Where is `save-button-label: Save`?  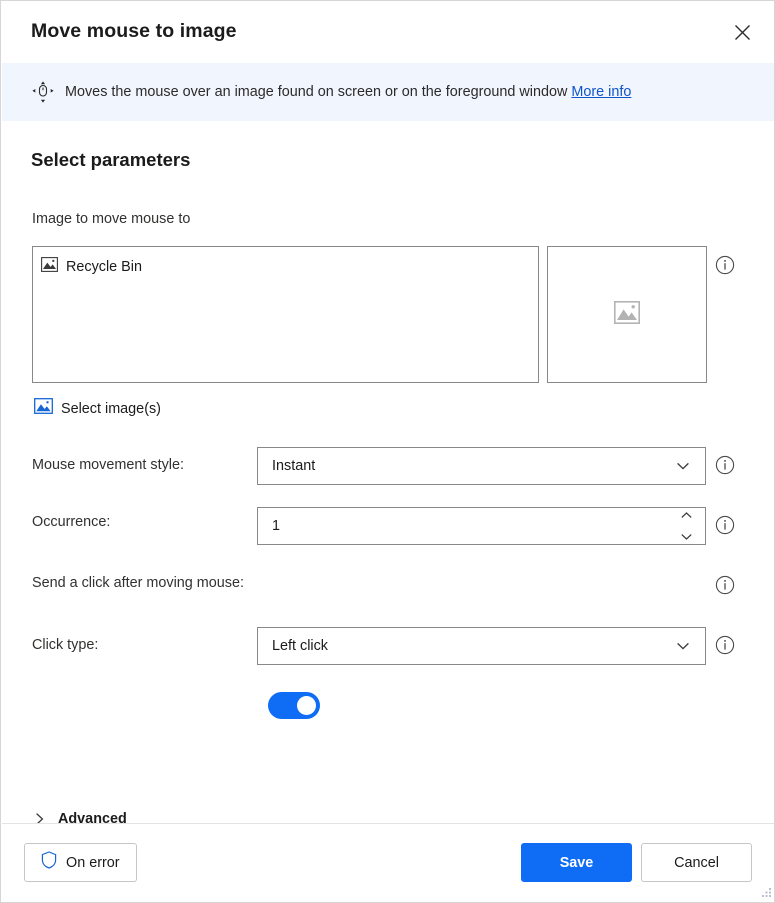
save-button-label: Save is located at coordinates (576, 862).